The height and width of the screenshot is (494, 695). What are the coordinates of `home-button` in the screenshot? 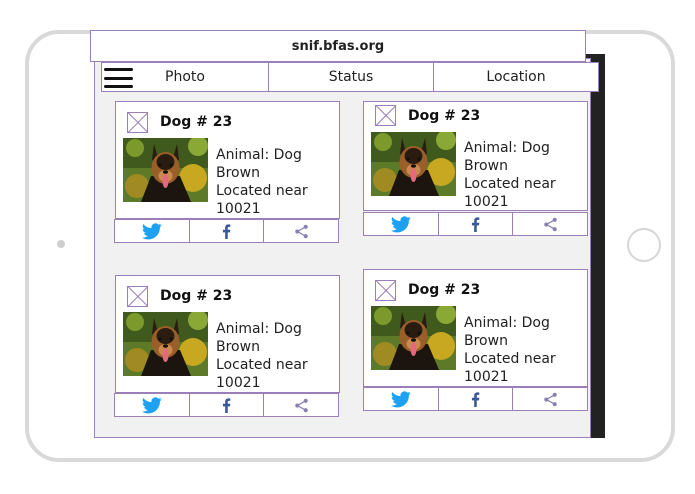 It's located at (644, 245).